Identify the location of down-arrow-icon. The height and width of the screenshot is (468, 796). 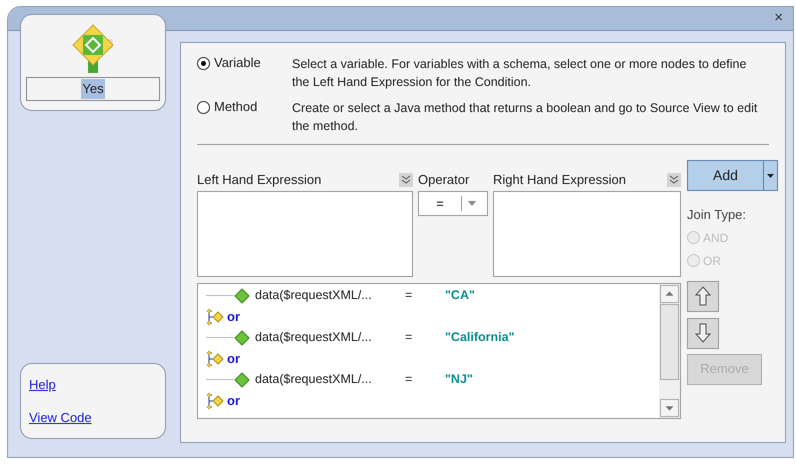
(703, 333).